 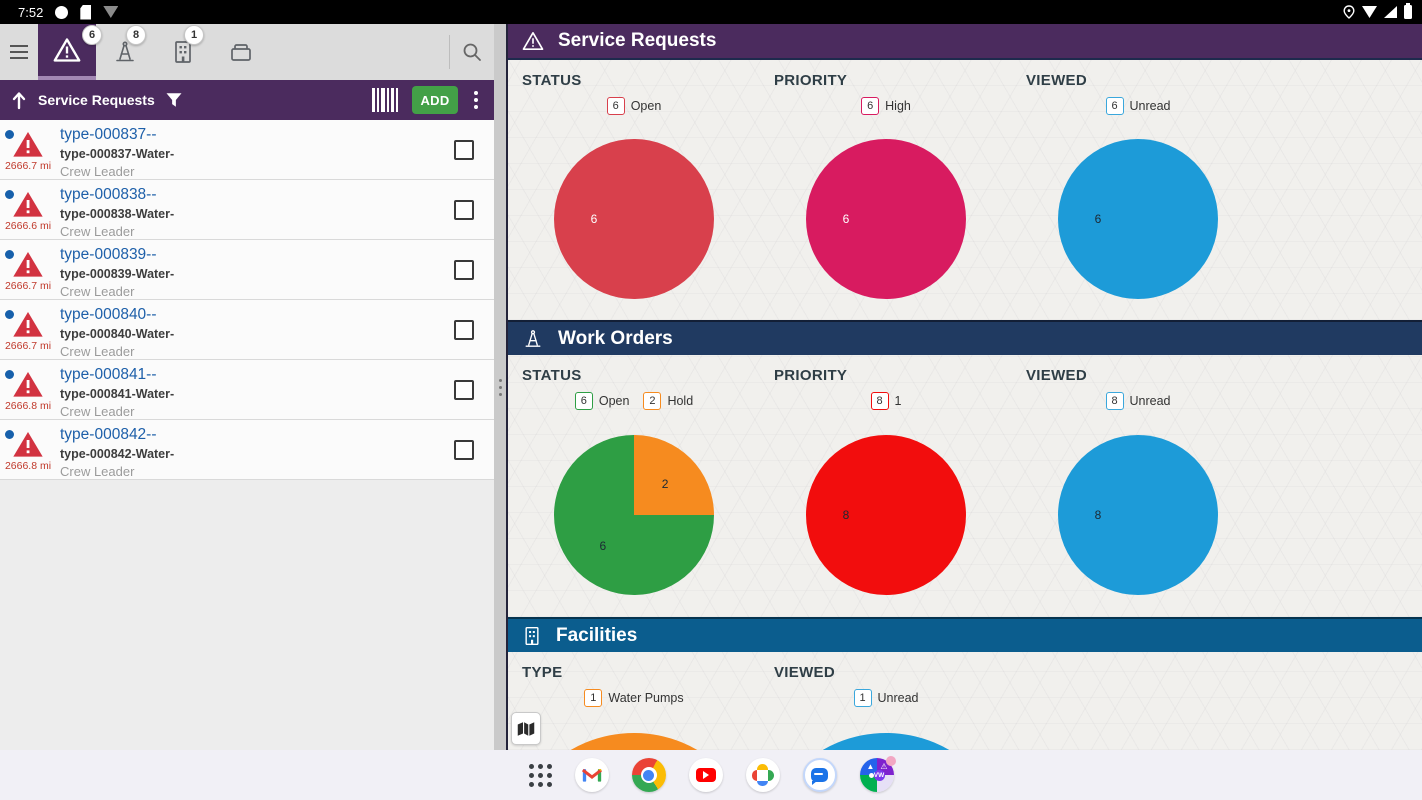 What do you see at coordinates (811, 375) in the screenshot?
I see `chart-heading: PRIORITY` at bounding box center [811, 375].